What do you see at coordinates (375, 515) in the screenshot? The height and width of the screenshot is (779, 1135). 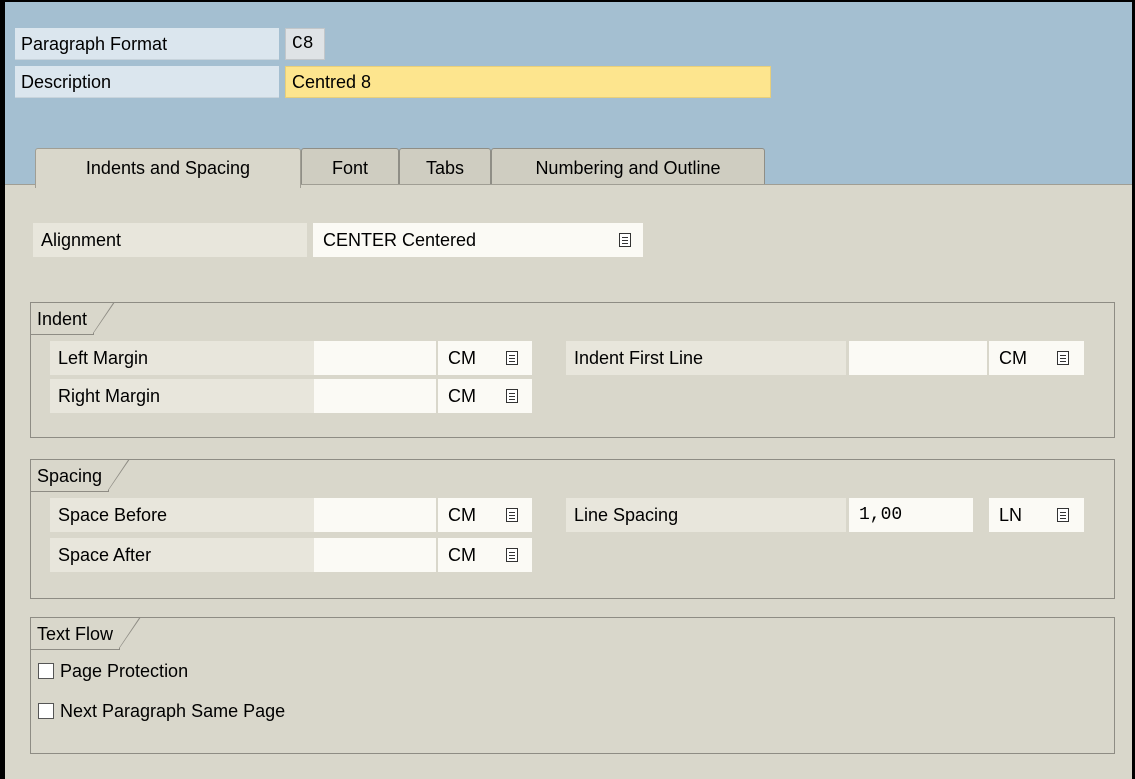 I see `space-before-input` at bounding box center [375, 515].